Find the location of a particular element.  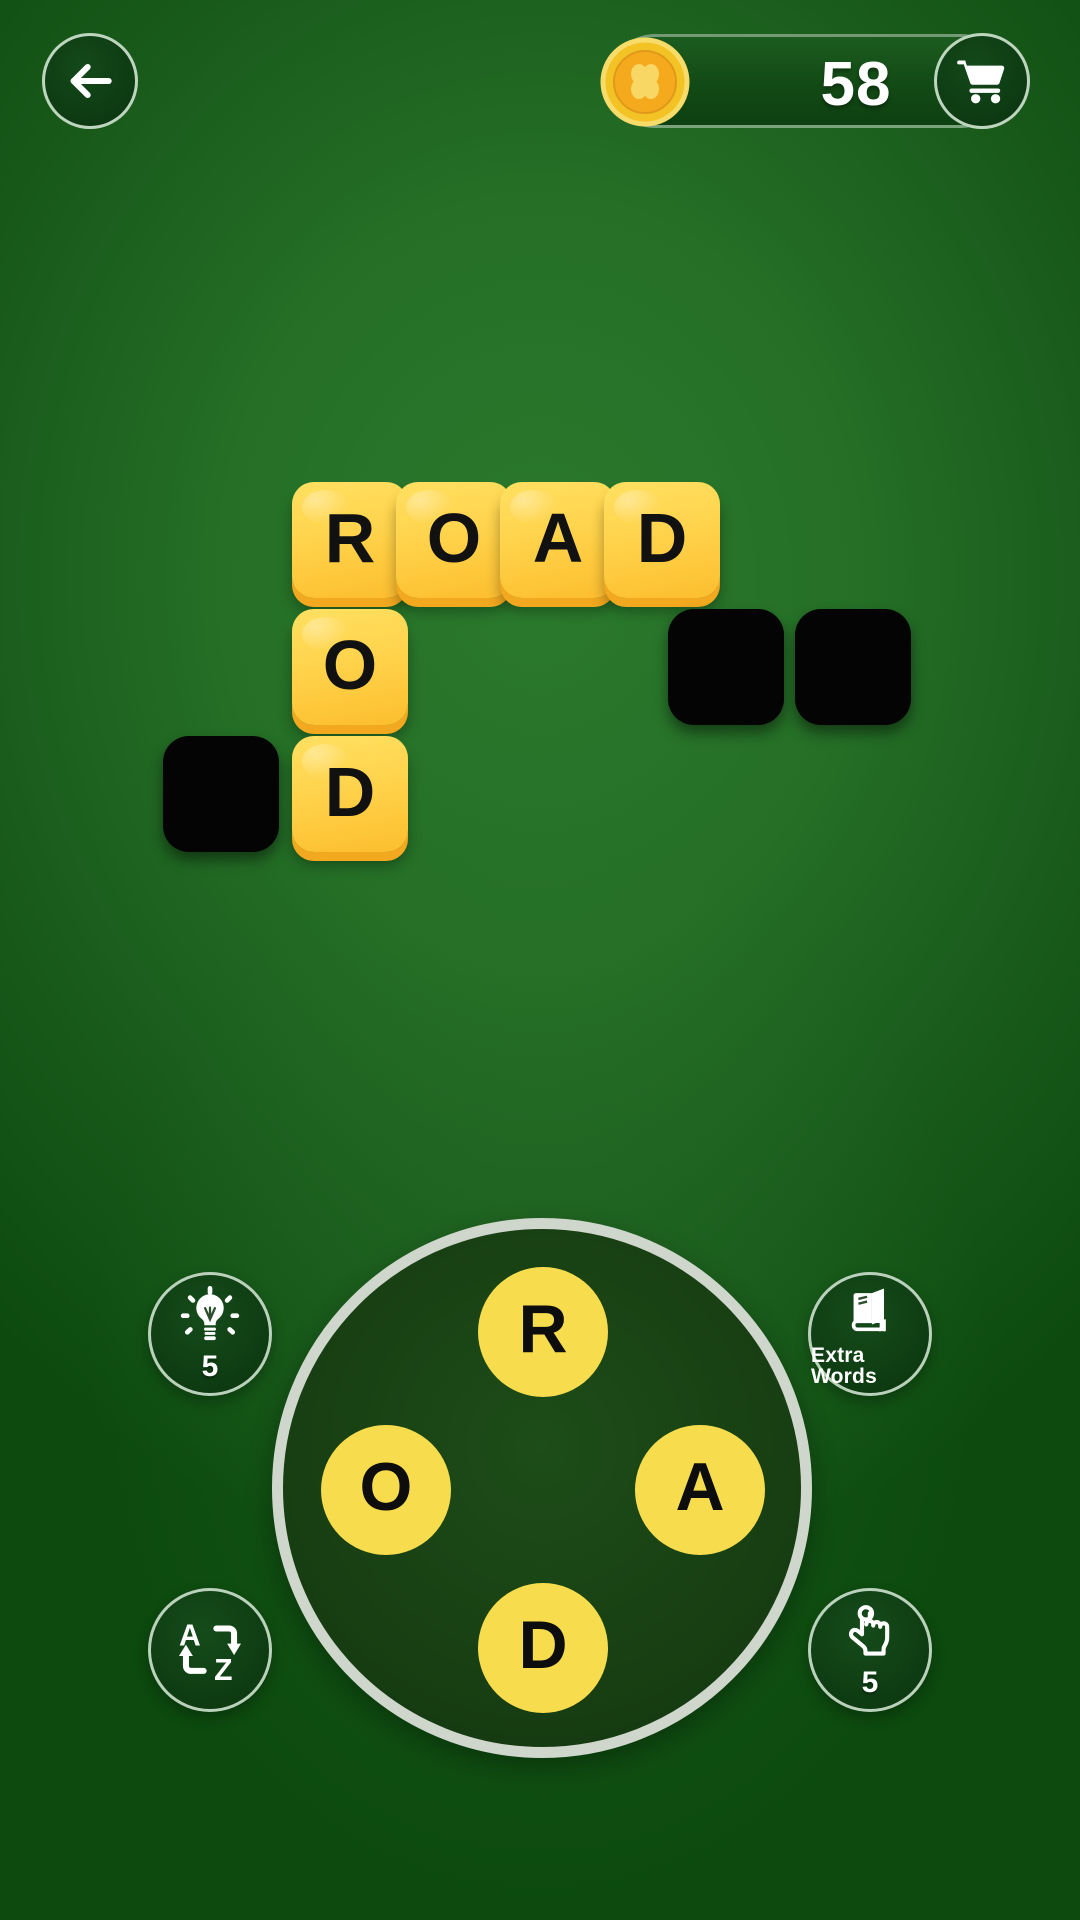

grid-cell-letter: A is located at coordinates (558, 538).